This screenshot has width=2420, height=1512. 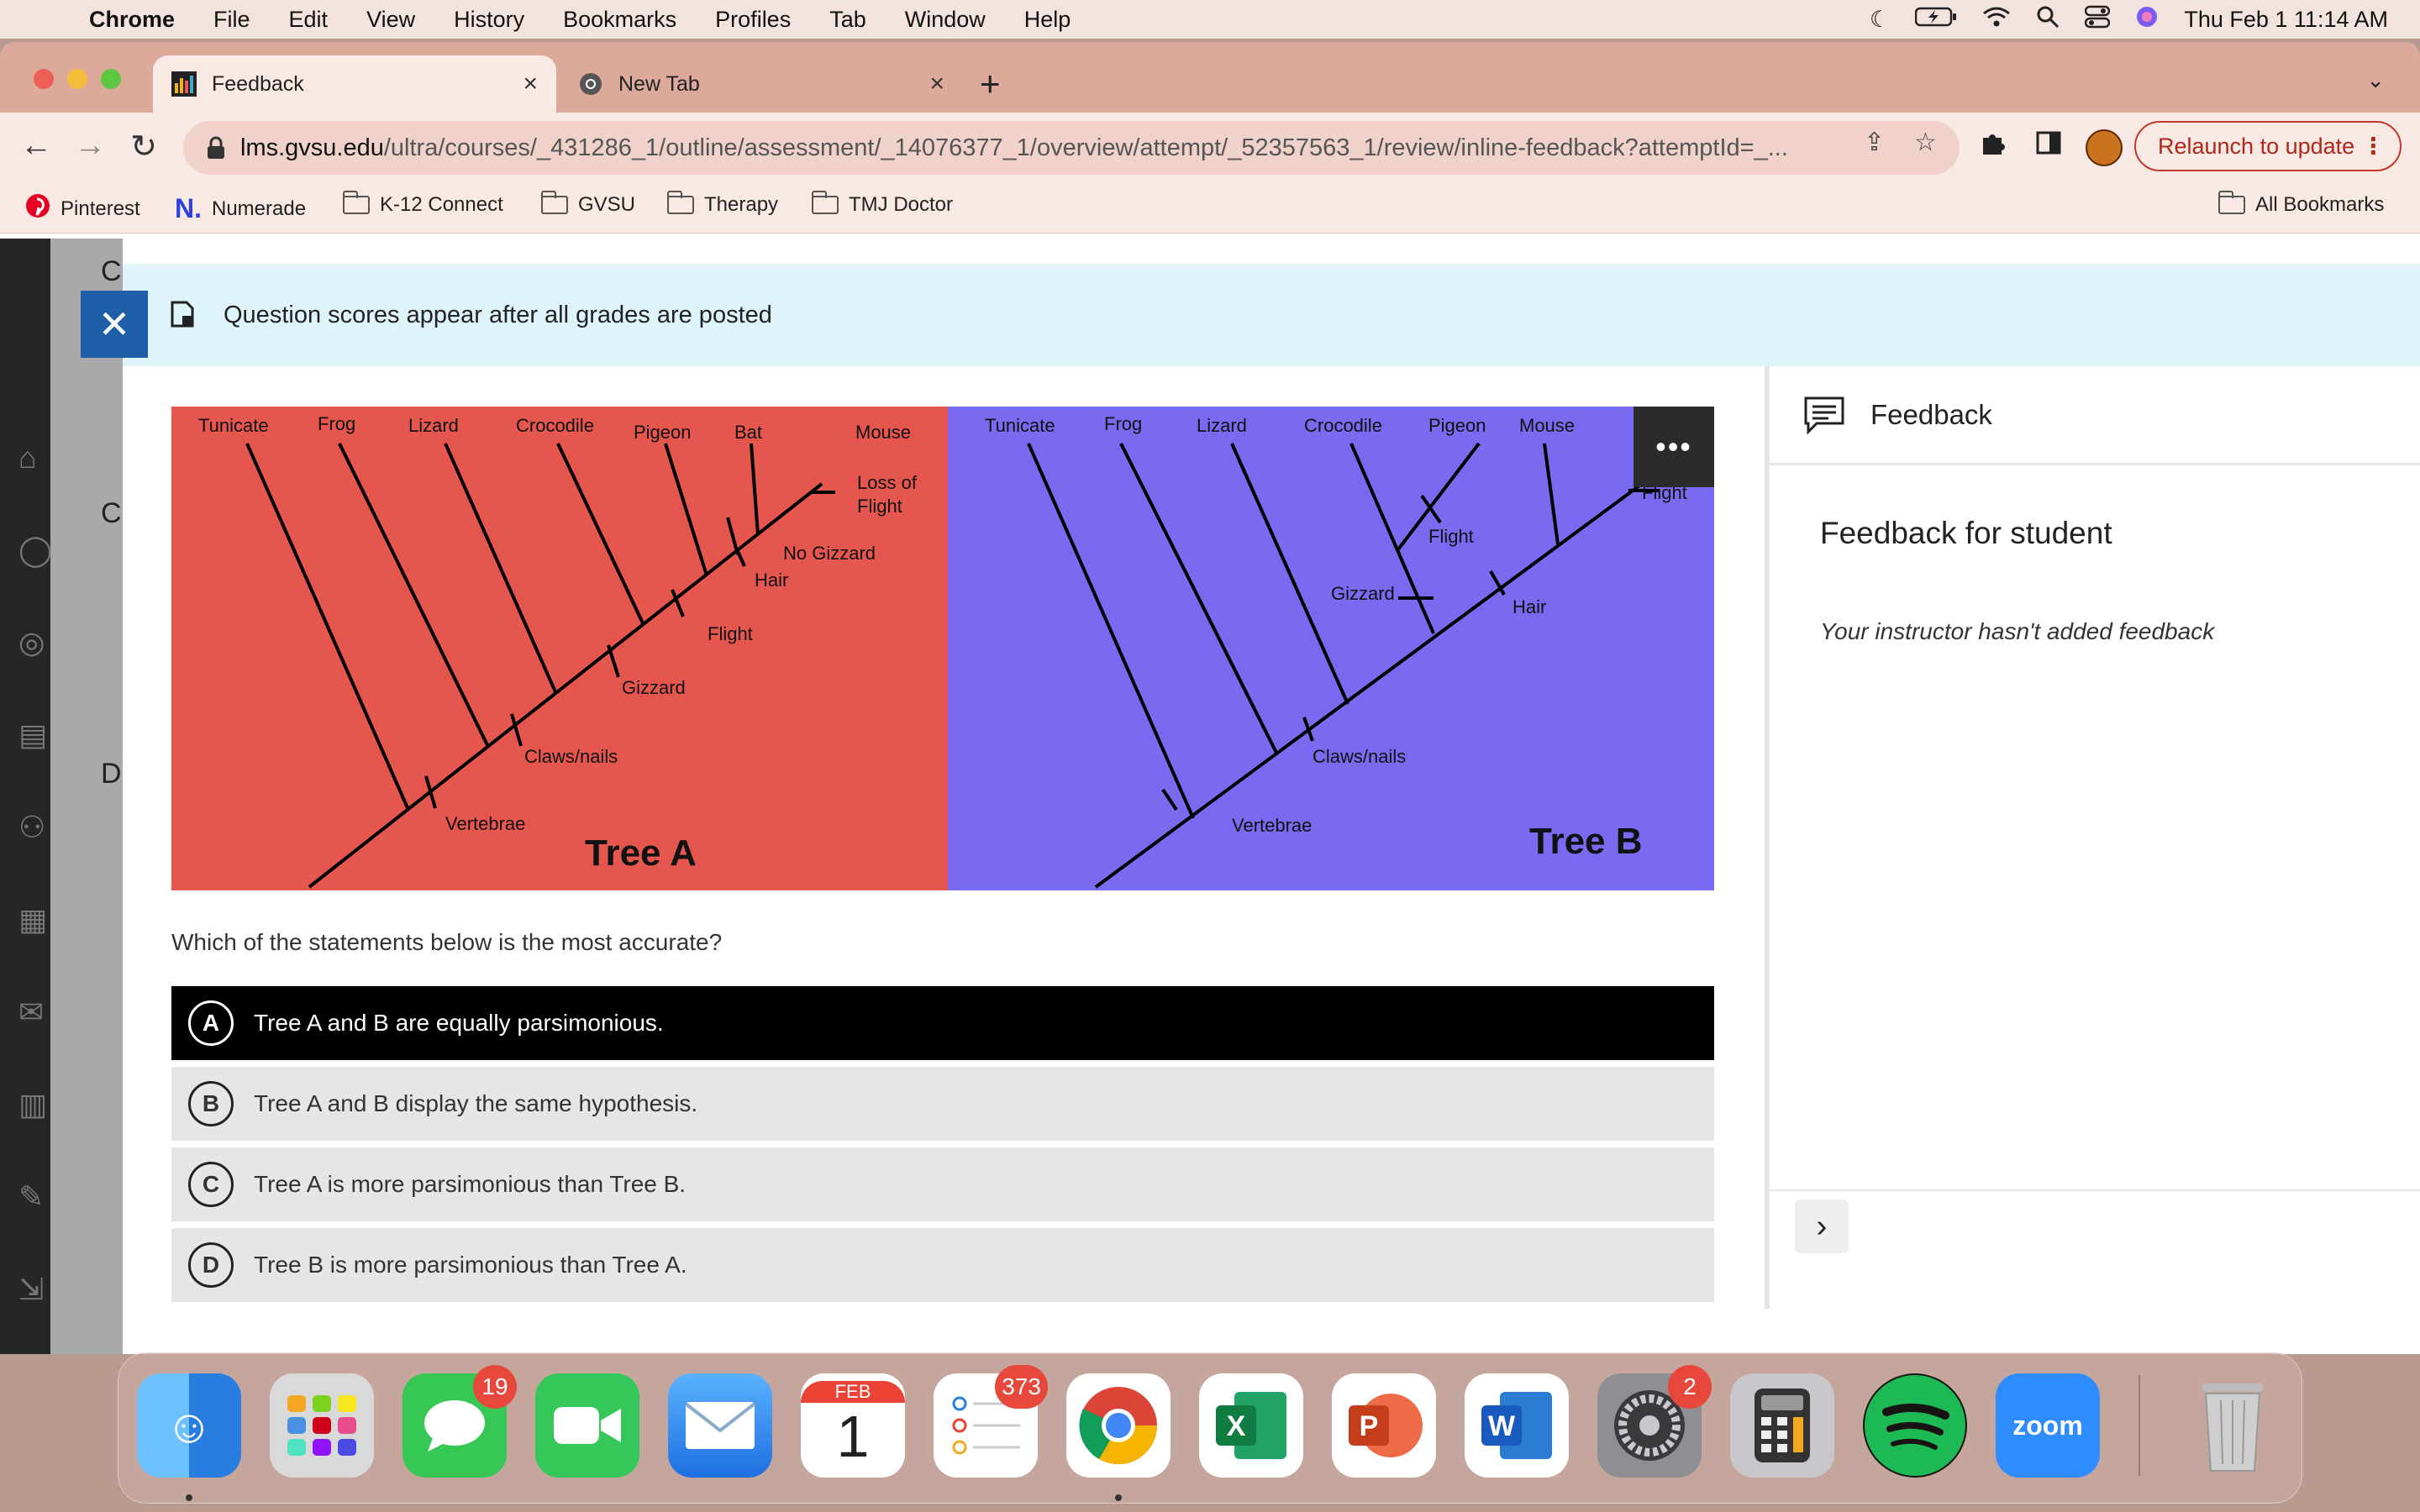 What do you see at coordinates (1251, 1425) in the screenshot?
I see `excel-dock-icon: X` at bounding box center [1251, 1425].